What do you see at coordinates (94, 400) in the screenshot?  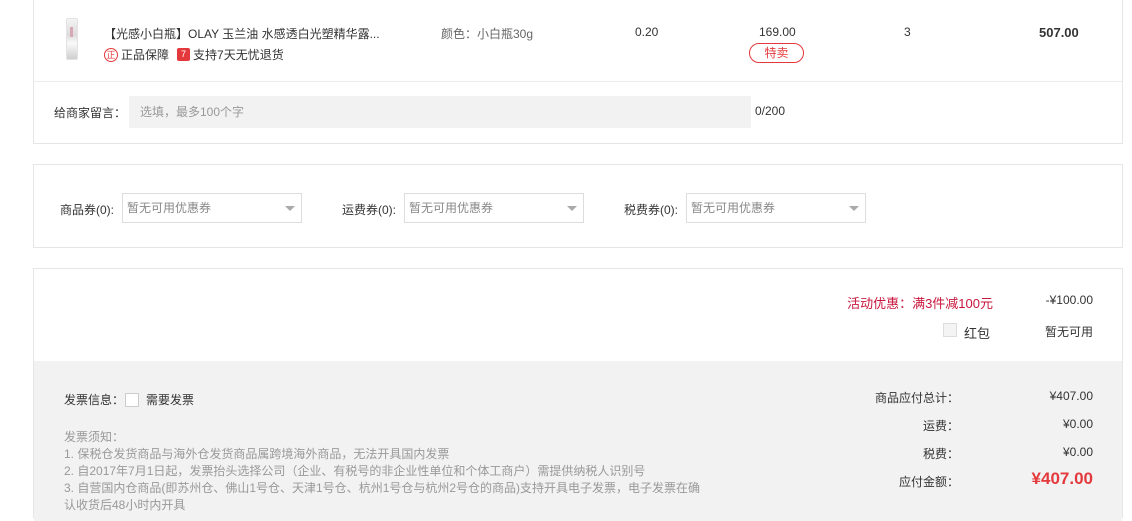 I see `invoice-label: 发票信息：` at bounding box center [94, 400].